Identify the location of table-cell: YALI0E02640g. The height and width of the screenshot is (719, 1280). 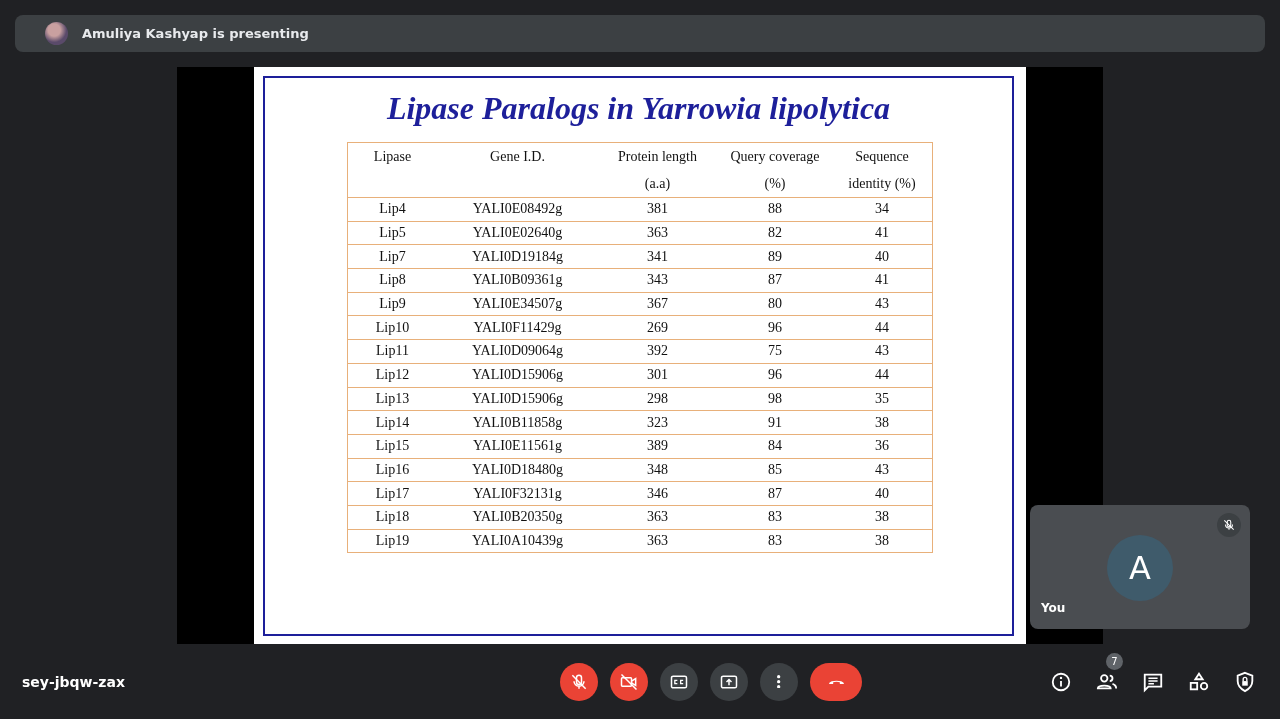
(517, 233).